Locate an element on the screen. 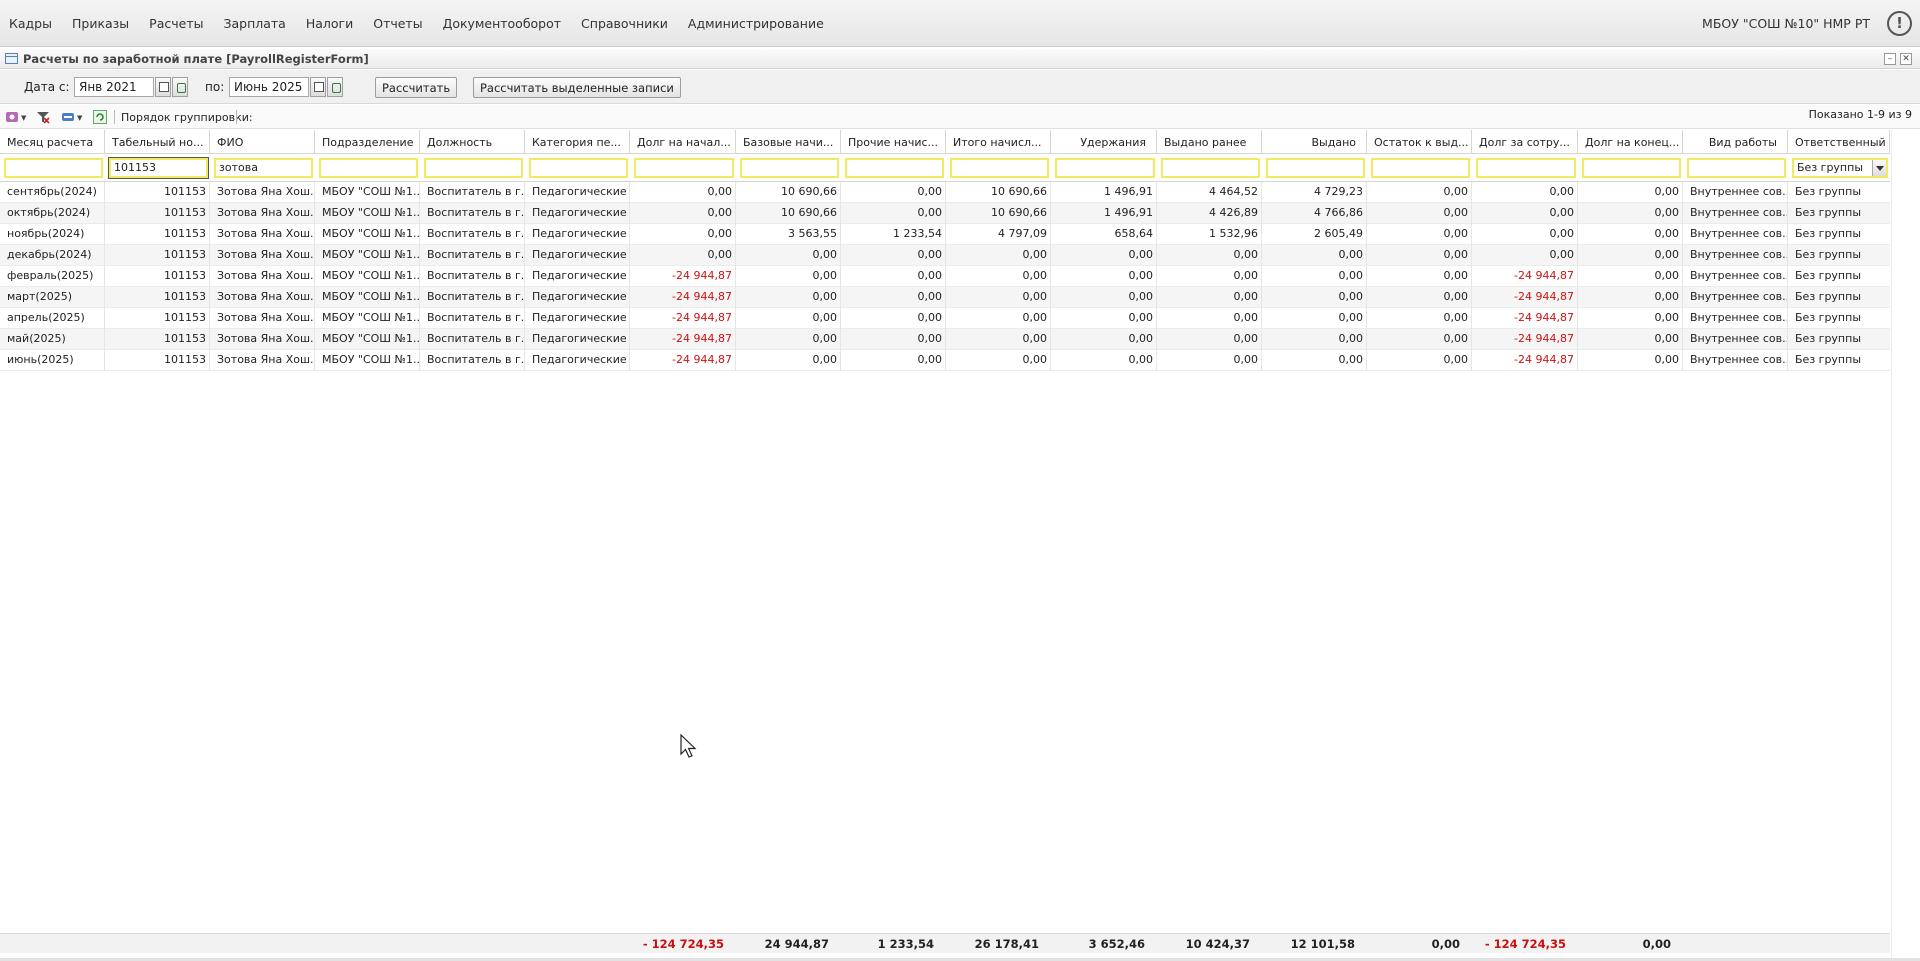 Image resolution: width=1920 pixels, height=961 pixels. settings-gear-icon is located at coordinates (12, 117).